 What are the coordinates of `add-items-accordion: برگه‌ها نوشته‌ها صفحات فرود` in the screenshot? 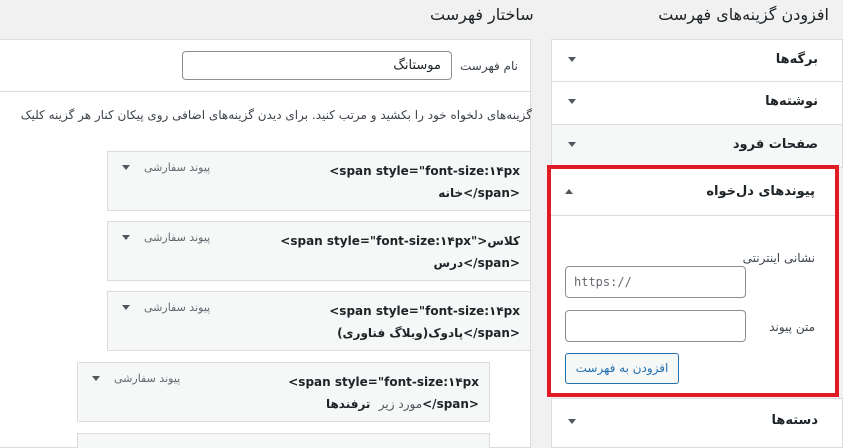 It's located at (697, 103).